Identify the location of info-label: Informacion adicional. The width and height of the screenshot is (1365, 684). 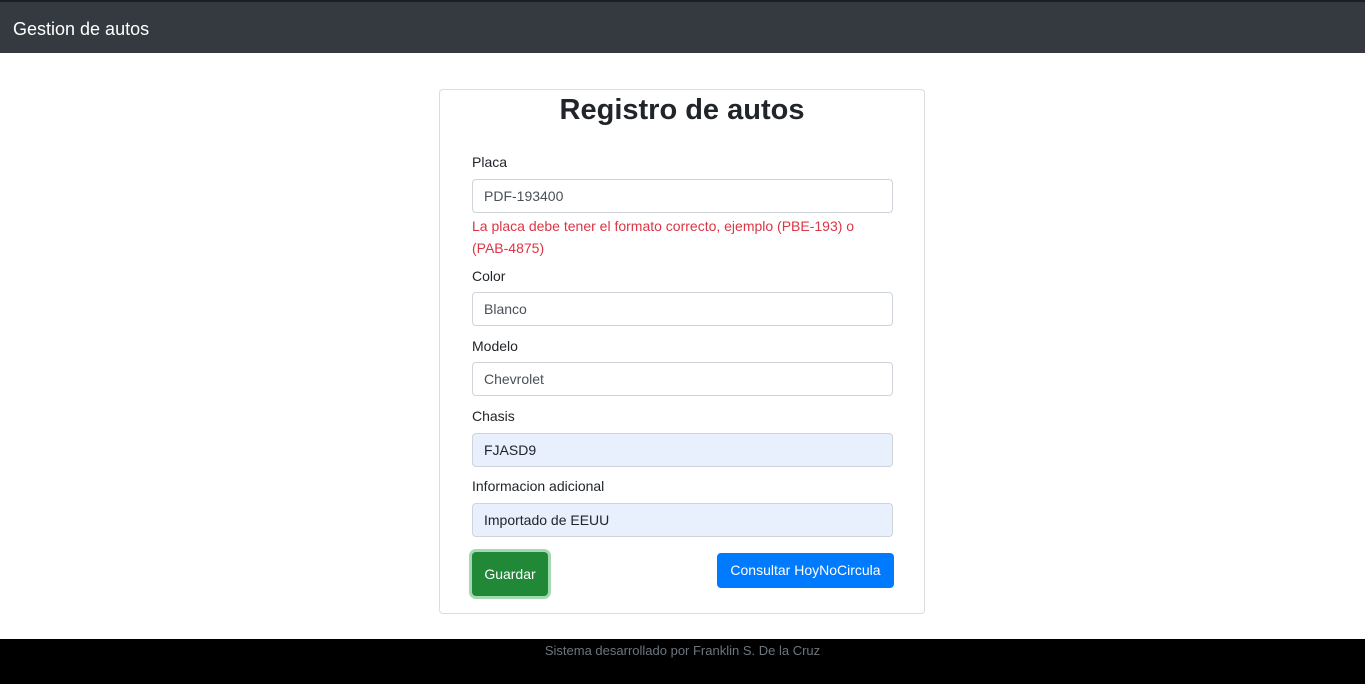
(538, 486).